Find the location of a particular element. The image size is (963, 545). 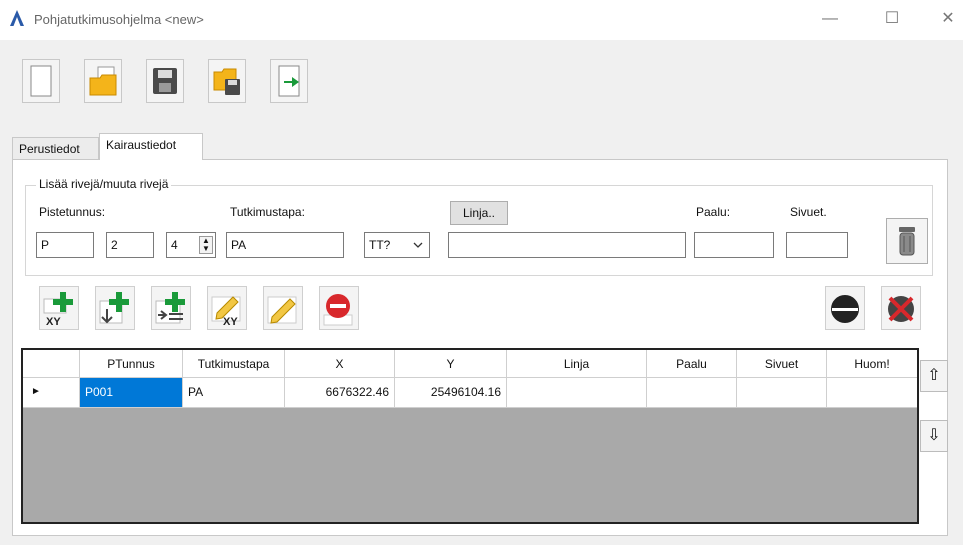

tutkimustapa-combo: TT? is located at coordinates (397, 245).